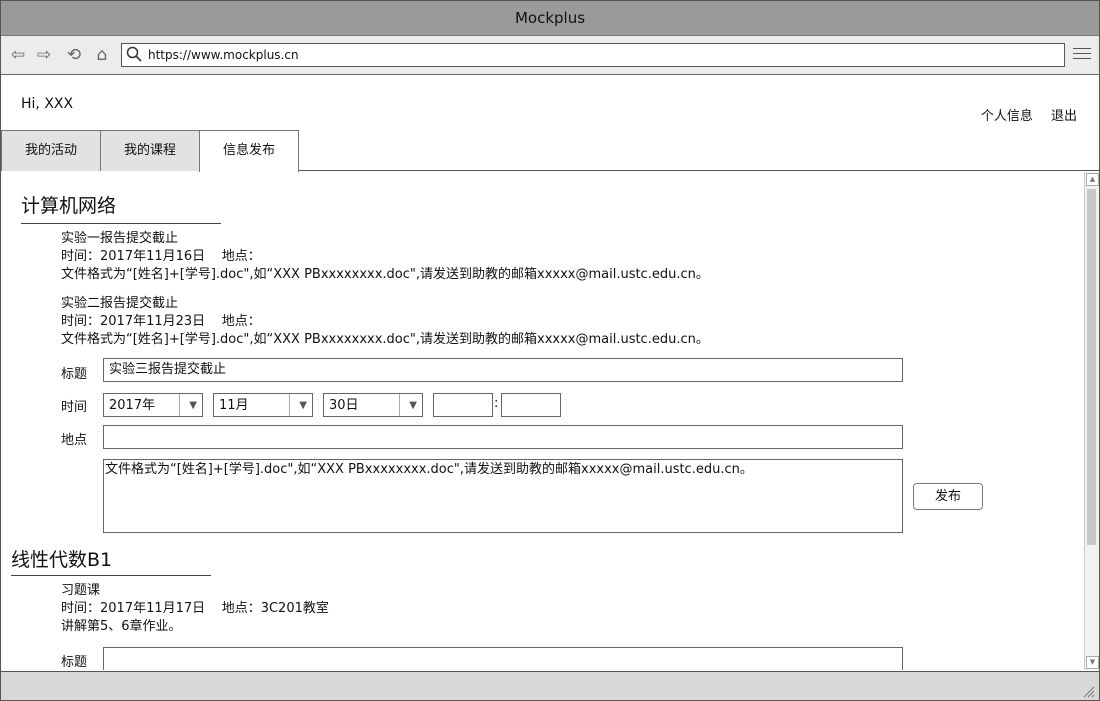  I want to click on notice-title: 实验一报告提交截止, so click(120, 238).